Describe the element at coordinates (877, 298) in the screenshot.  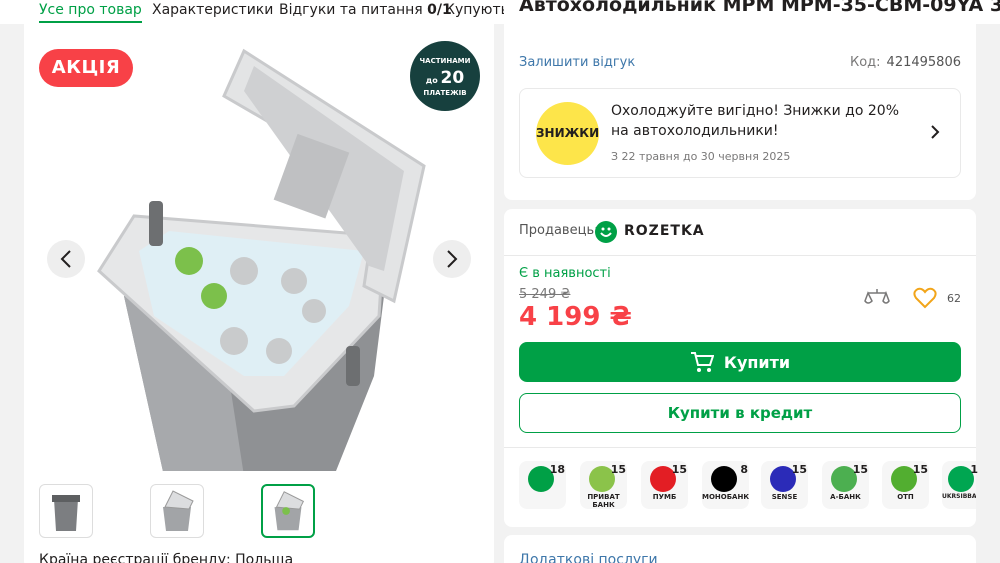
I see `compare-icon` at that location.